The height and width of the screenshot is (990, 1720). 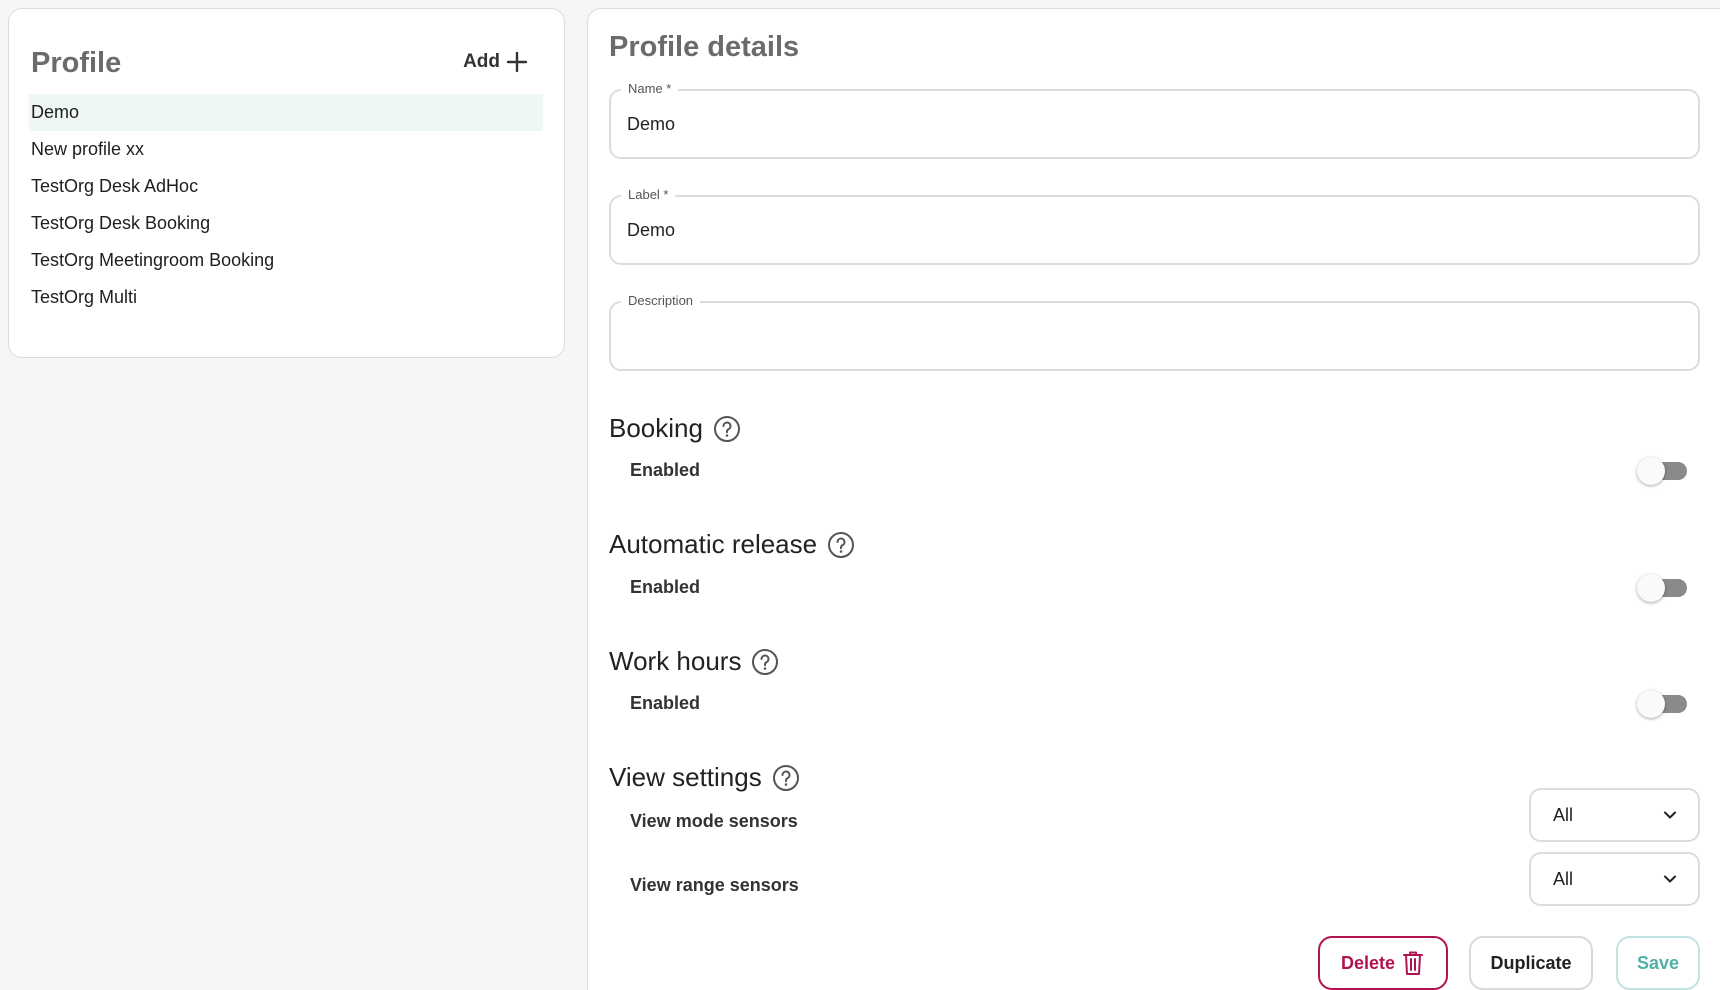 I want to click on duplicate-button: Duplicate, so click(x=1531, y=963).